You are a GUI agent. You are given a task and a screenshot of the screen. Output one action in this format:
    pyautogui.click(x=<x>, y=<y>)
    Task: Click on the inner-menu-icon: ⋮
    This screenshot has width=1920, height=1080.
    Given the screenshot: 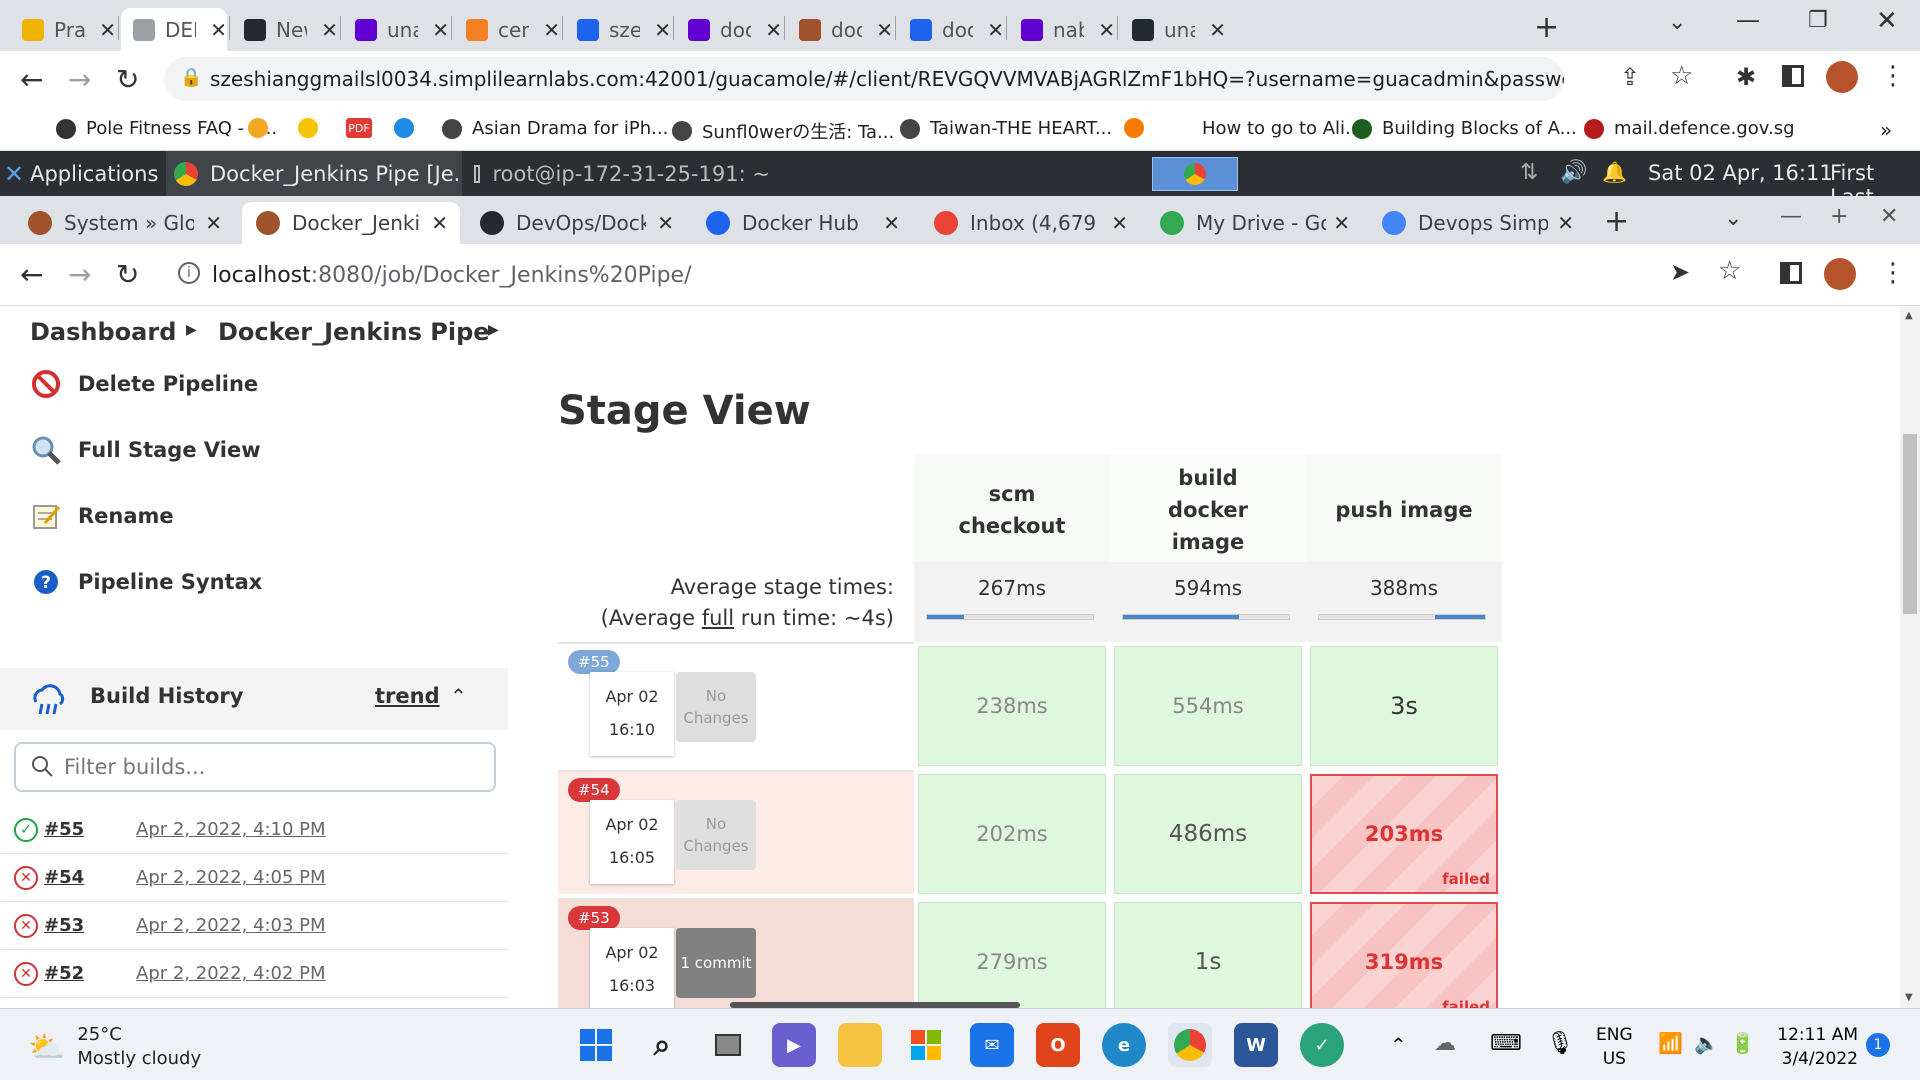 What is the action you would take?
    pyautogui.click(x=1893, y=273)
    